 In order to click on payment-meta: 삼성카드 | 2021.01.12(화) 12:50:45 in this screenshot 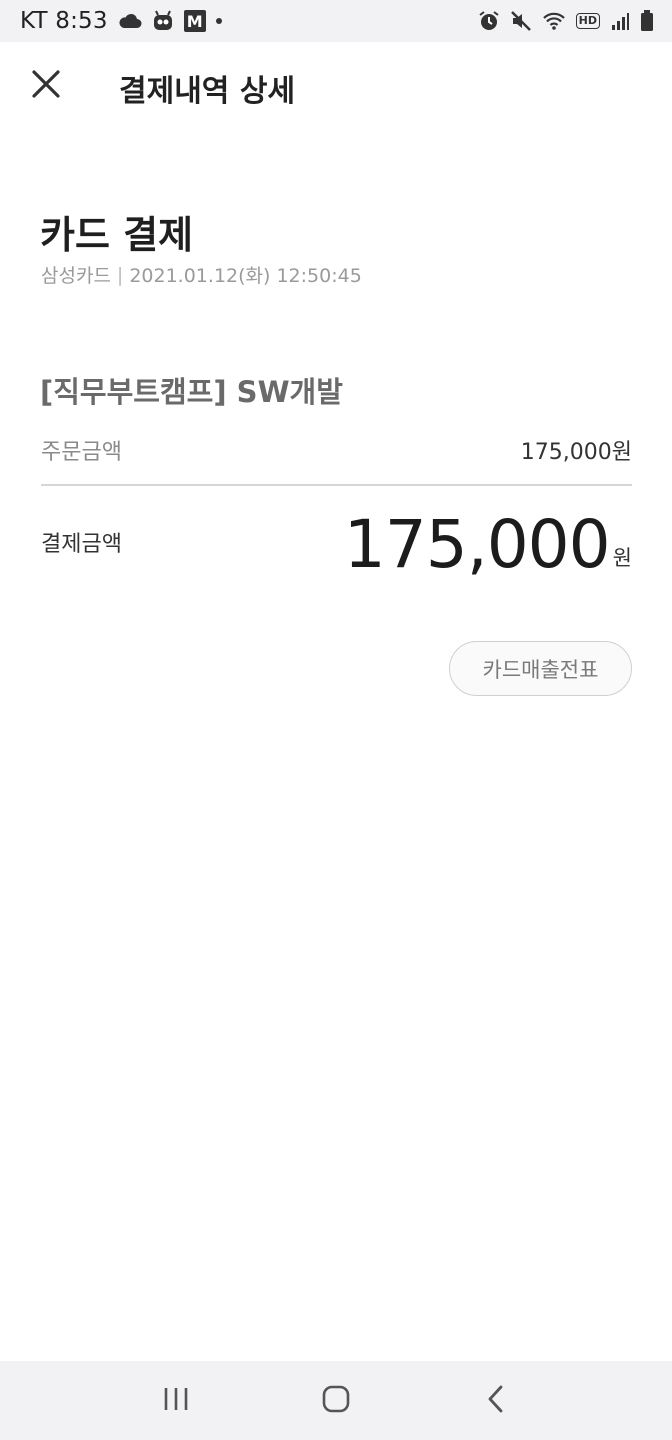, I will do `click(201, 274)`.